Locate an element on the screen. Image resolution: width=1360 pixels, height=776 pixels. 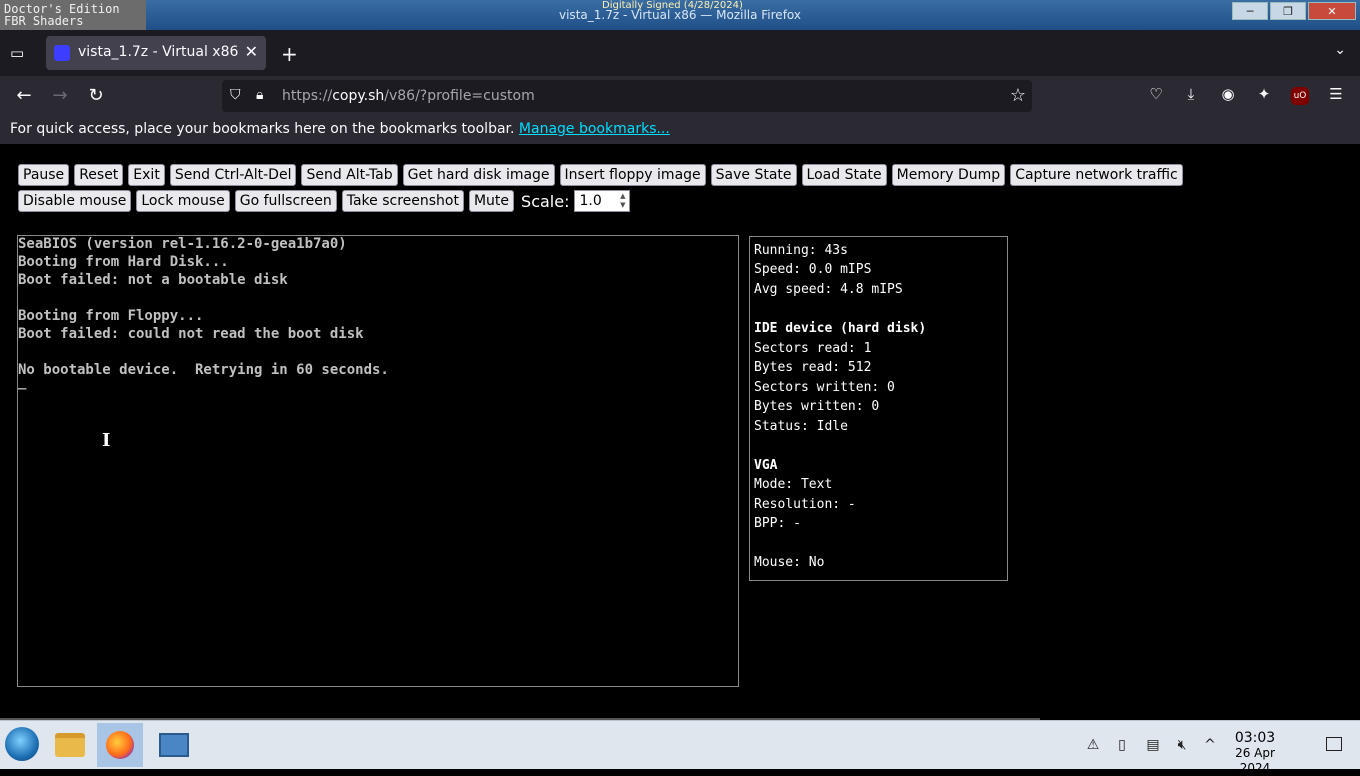
downloads-icon: ⤓ is located at coordinates (1191, 96).